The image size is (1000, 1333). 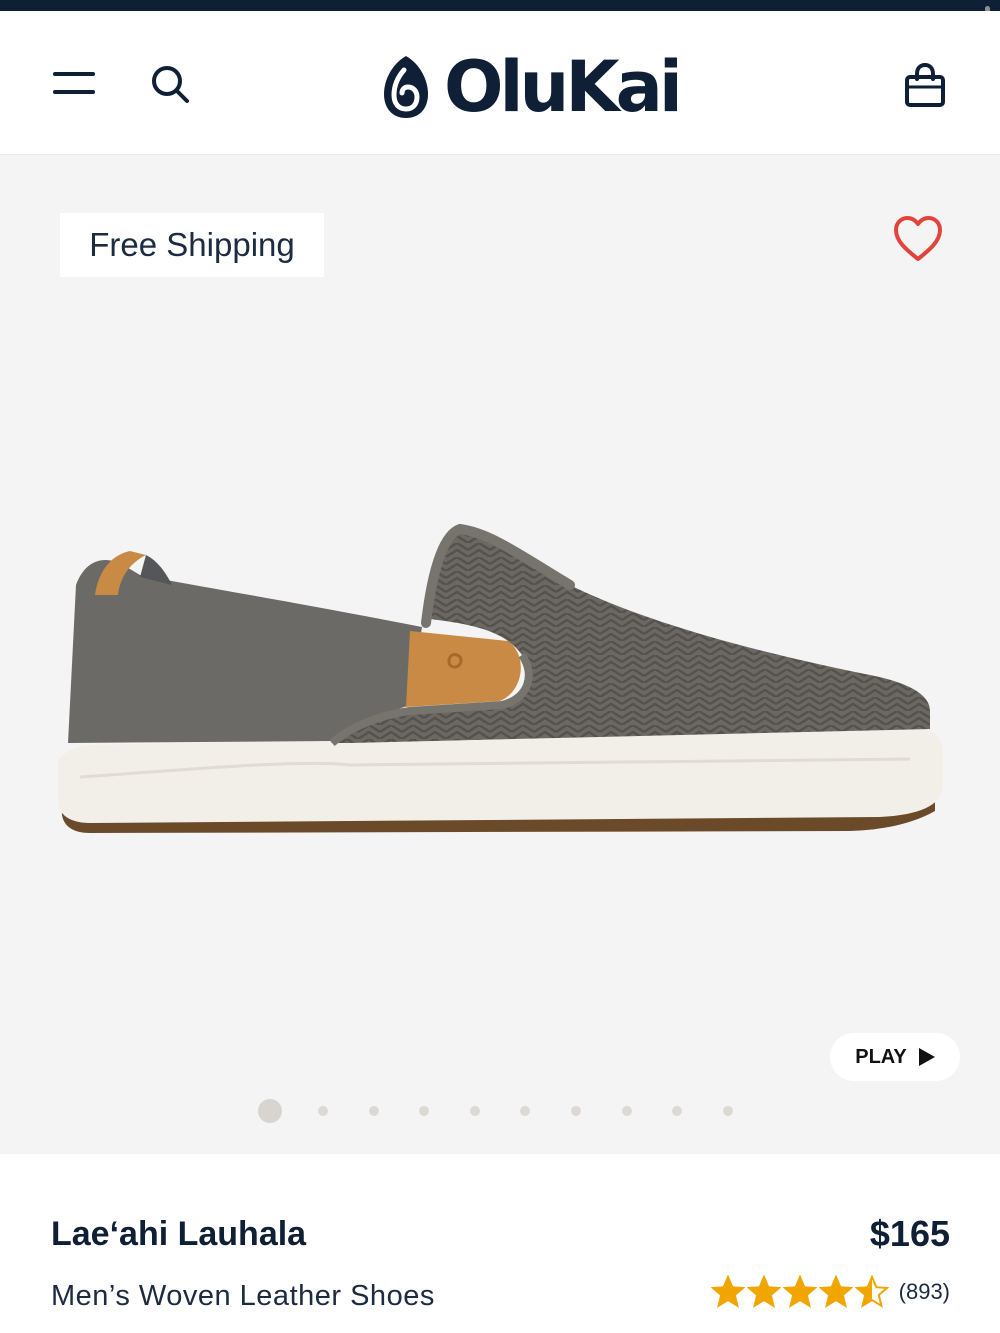 I want to click on product-name: Lae‘ahi Lauhala, so click(x=179, y=1234).